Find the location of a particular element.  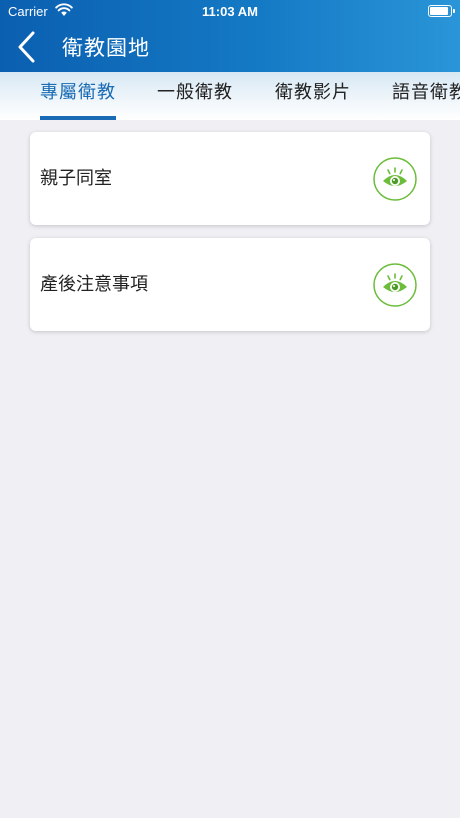

battery-icon is located at coordinates (441, 11).